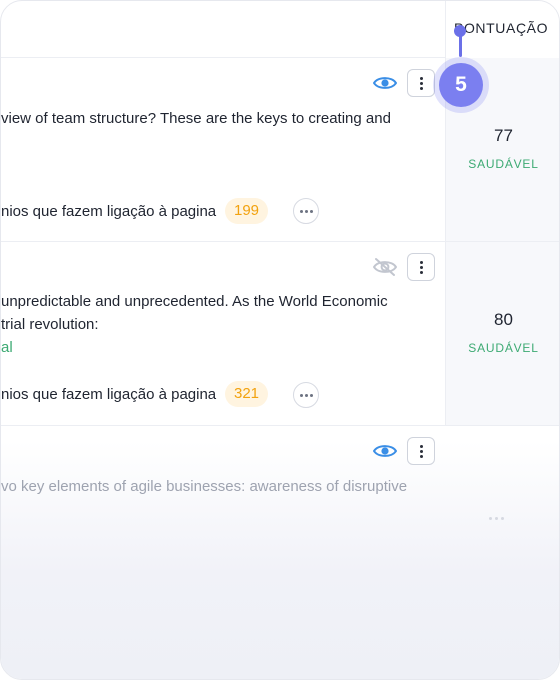 The width and height of the screenshot is (560, 680). I want to click on row-link-text: al, so click(7, 347).